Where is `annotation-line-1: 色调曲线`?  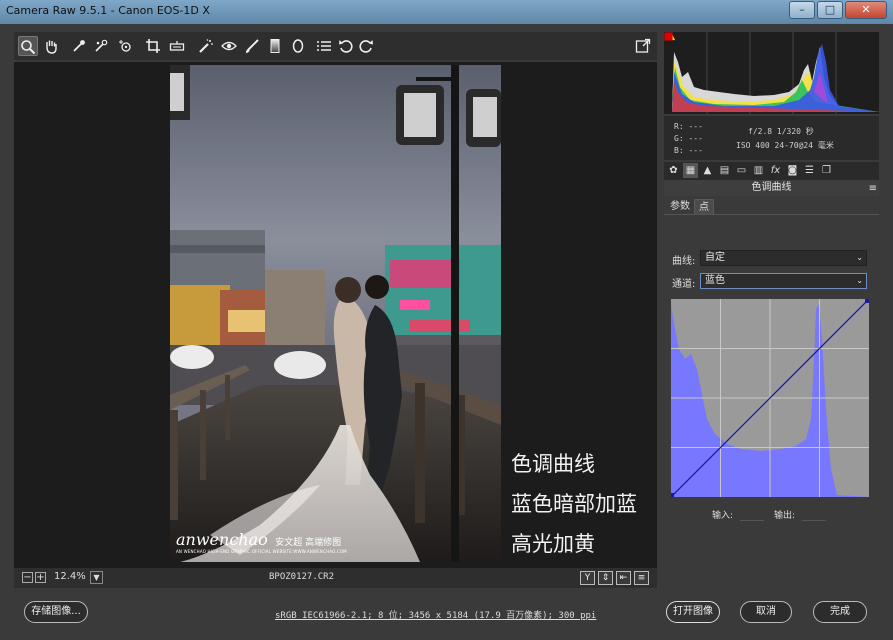
annotation-line-1: 色调曲线 is located at coordinates (553, 464).